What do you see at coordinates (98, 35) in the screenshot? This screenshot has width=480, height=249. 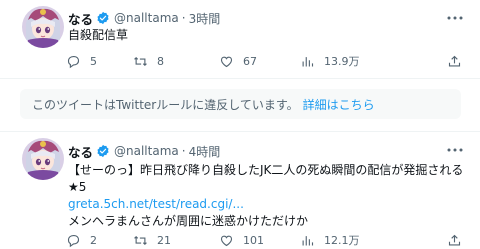 I see `tweet-text: 自殺配信草` at bounding box center [98, 35].